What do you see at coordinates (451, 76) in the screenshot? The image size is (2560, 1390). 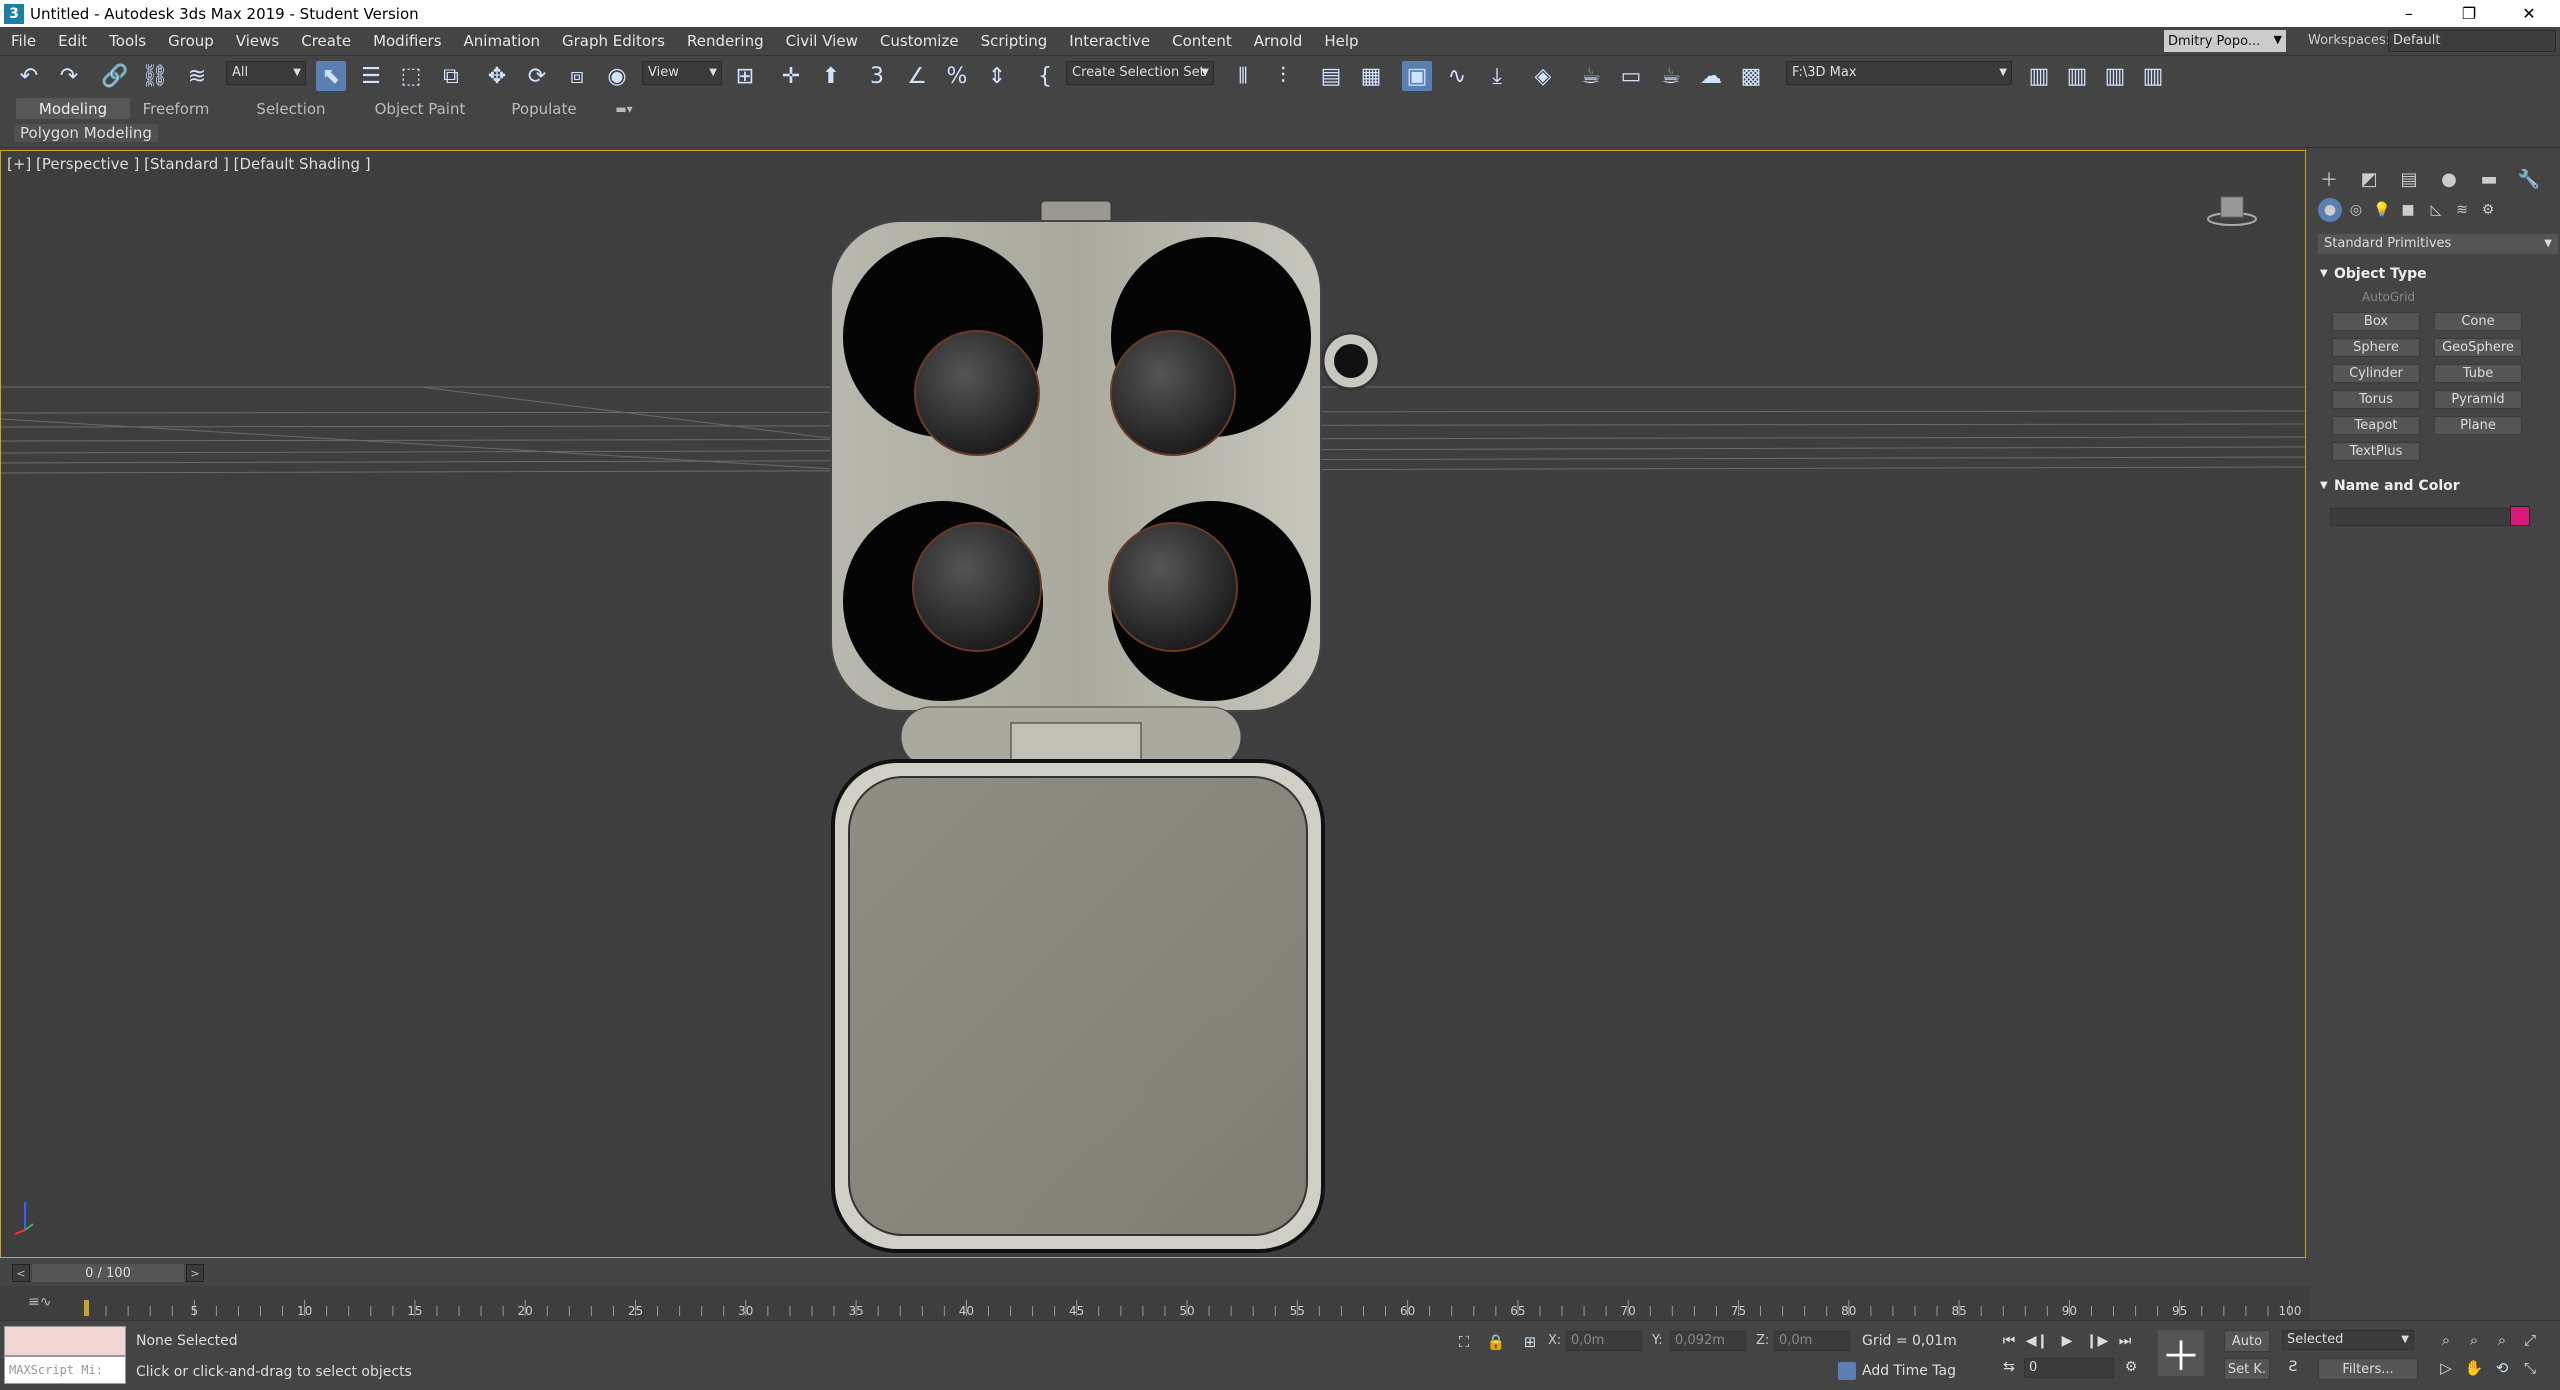 I see `window-crossing-icon: ⧉` at bounding box center [451, 76].